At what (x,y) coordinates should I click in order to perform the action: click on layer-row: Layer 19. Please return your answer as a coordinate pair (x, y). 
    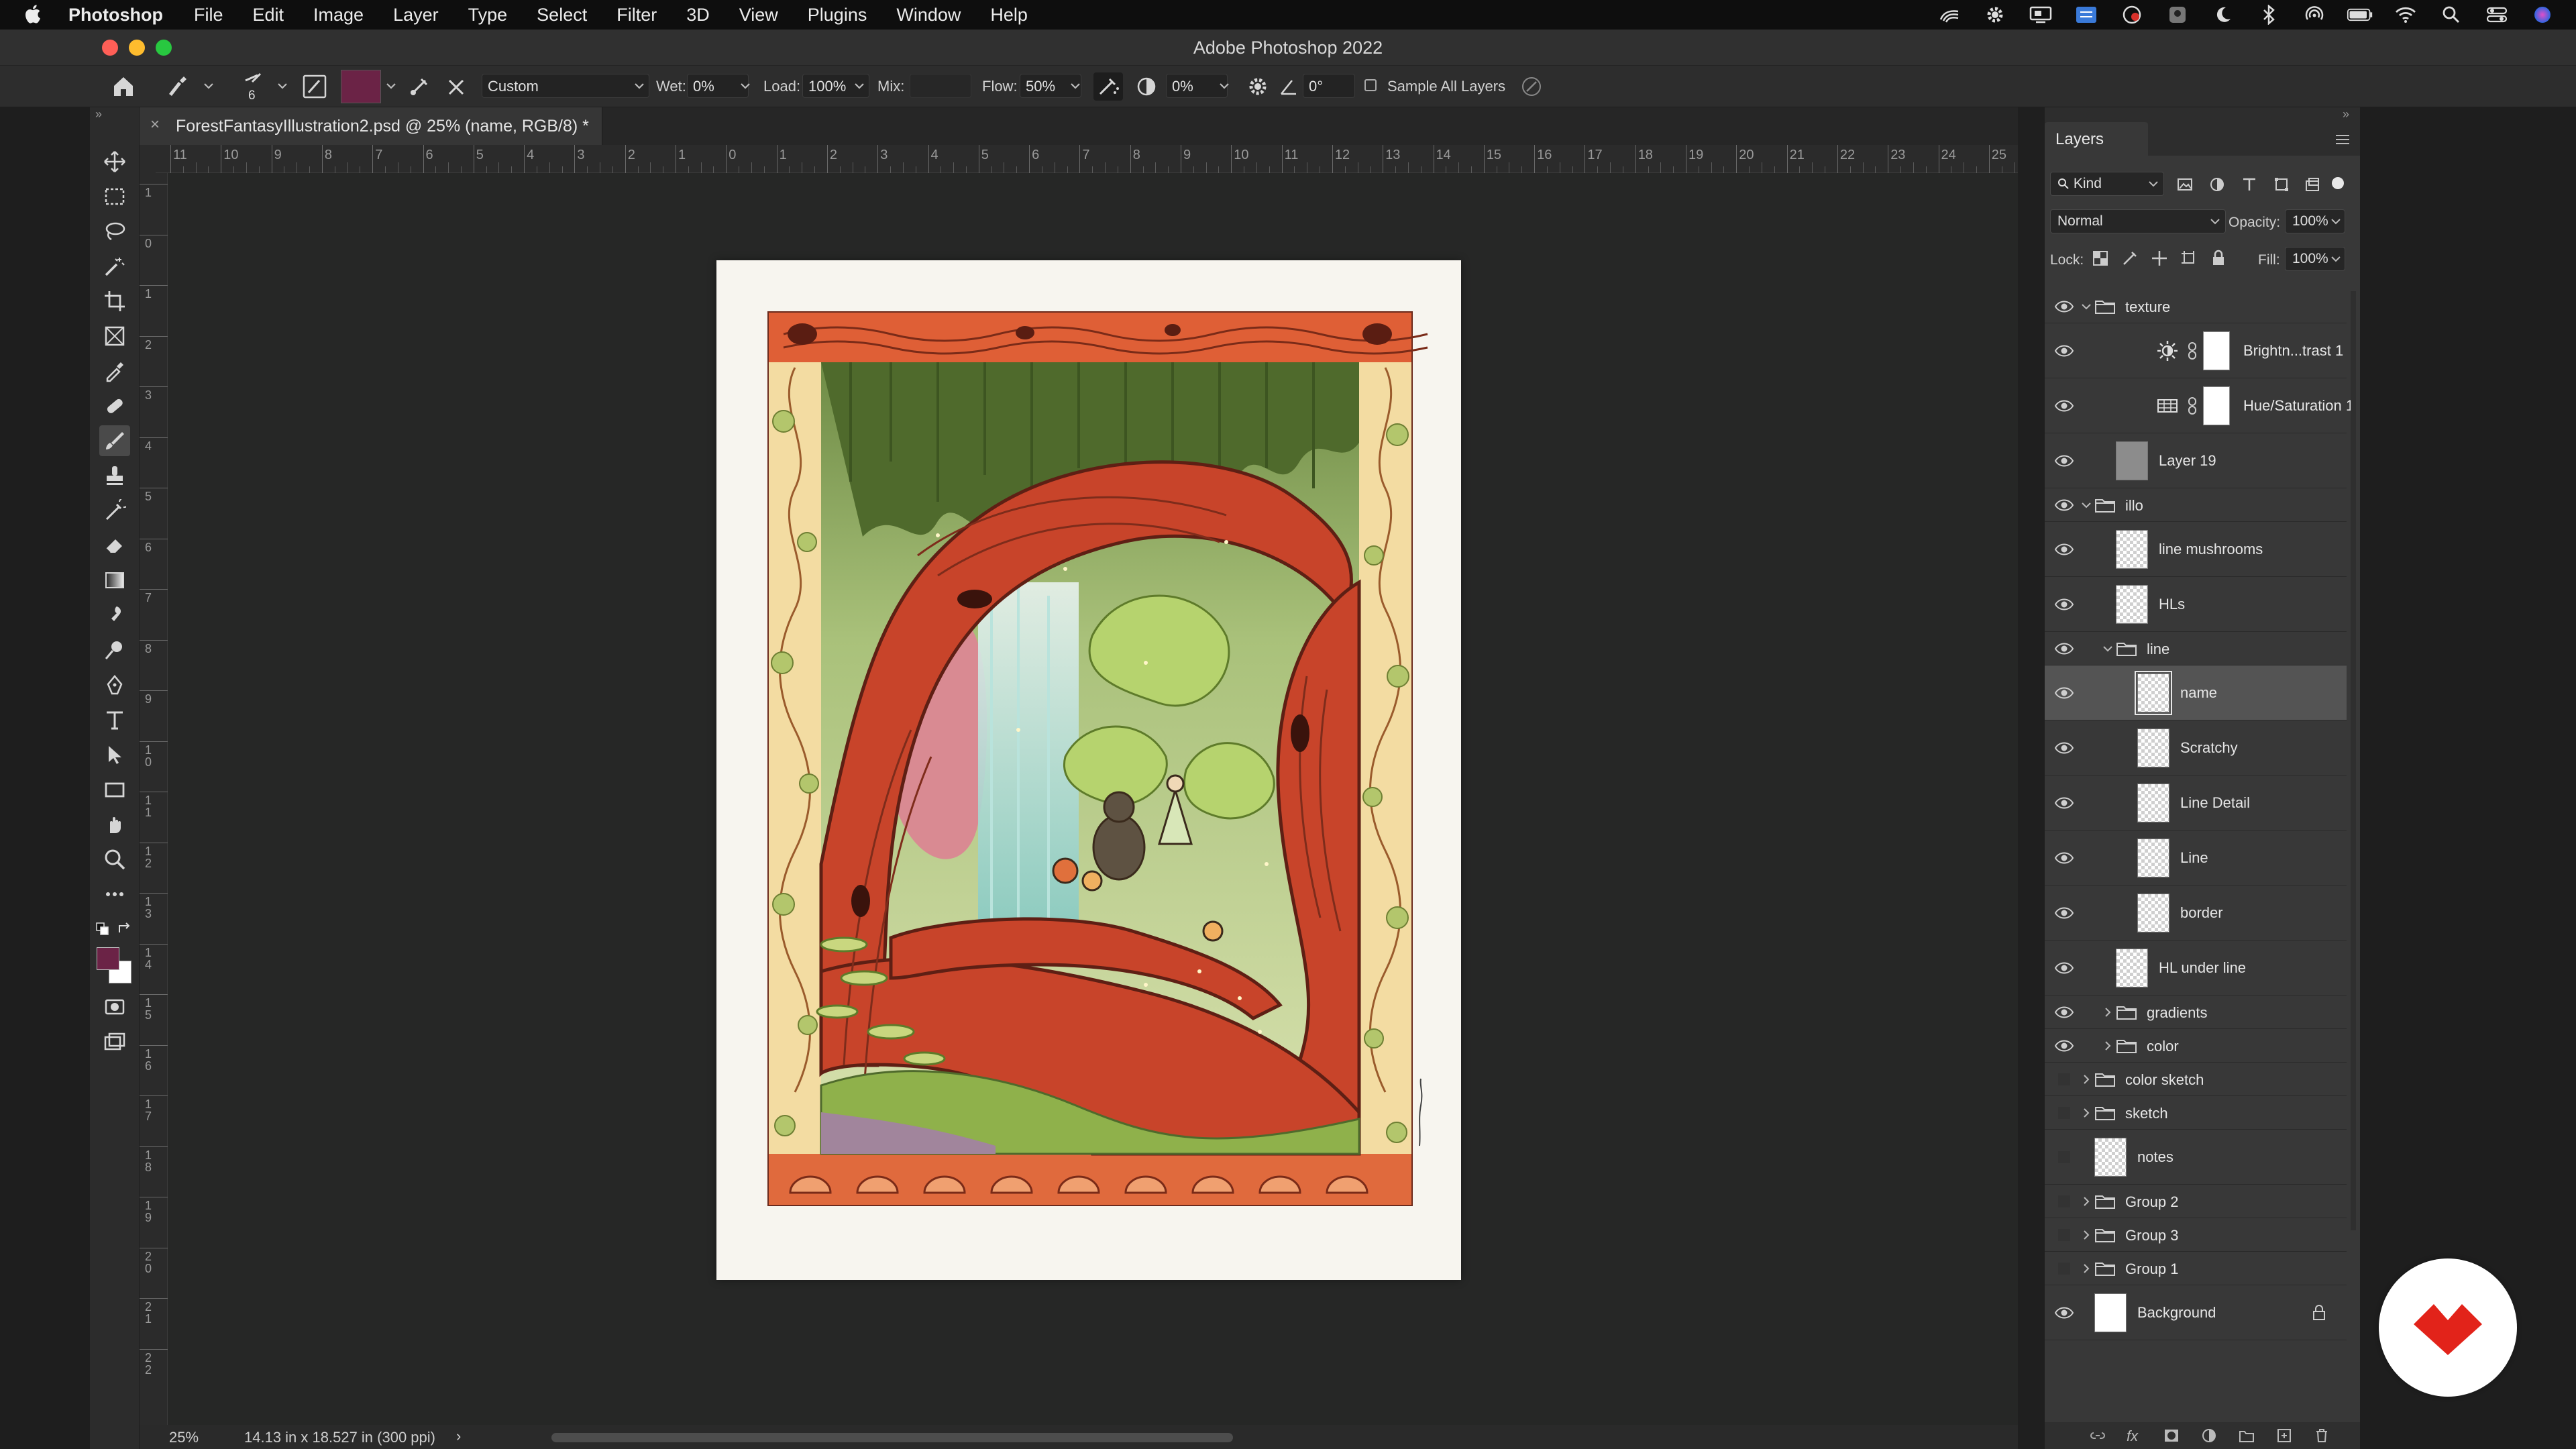
    Looking at the image, I should click on (2196, 460).